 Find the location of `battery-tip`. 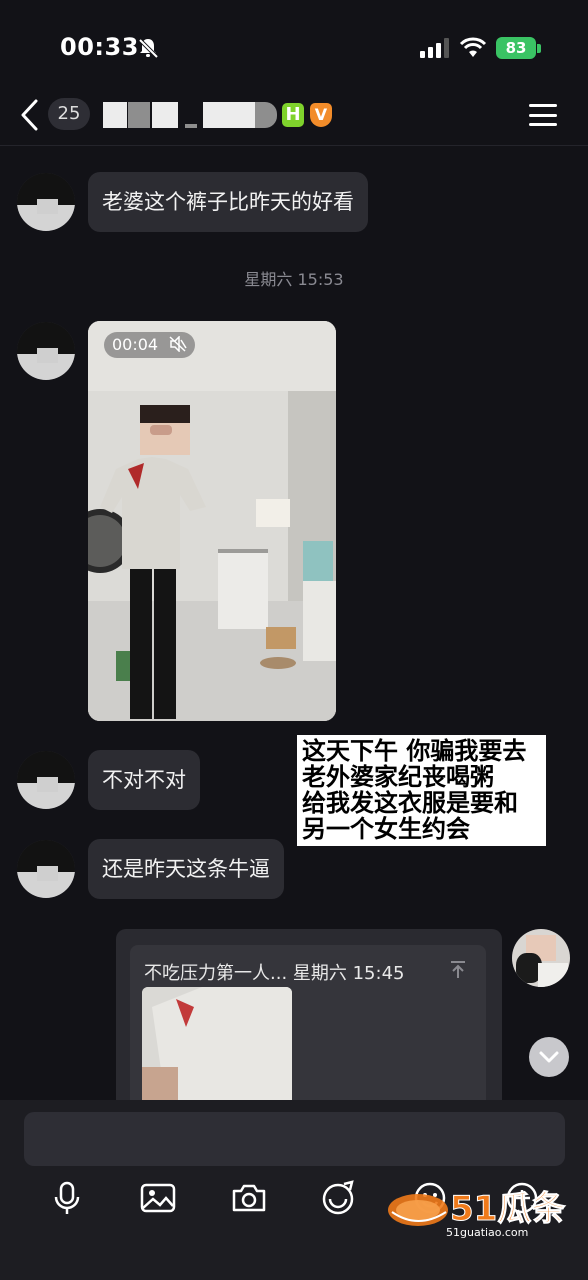

battery-tip is located at coordinates (539, 48).